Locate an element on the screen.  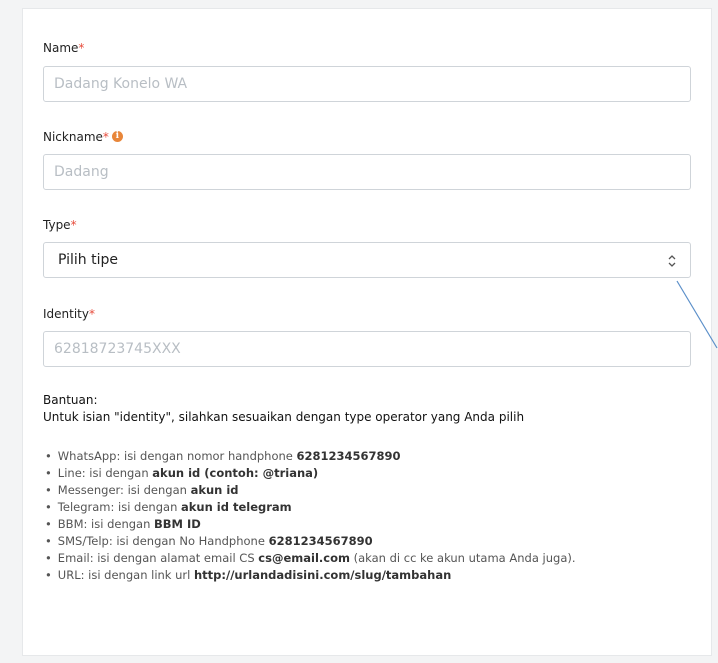
identity-label: Identity* is located at coordinates (69, 314).